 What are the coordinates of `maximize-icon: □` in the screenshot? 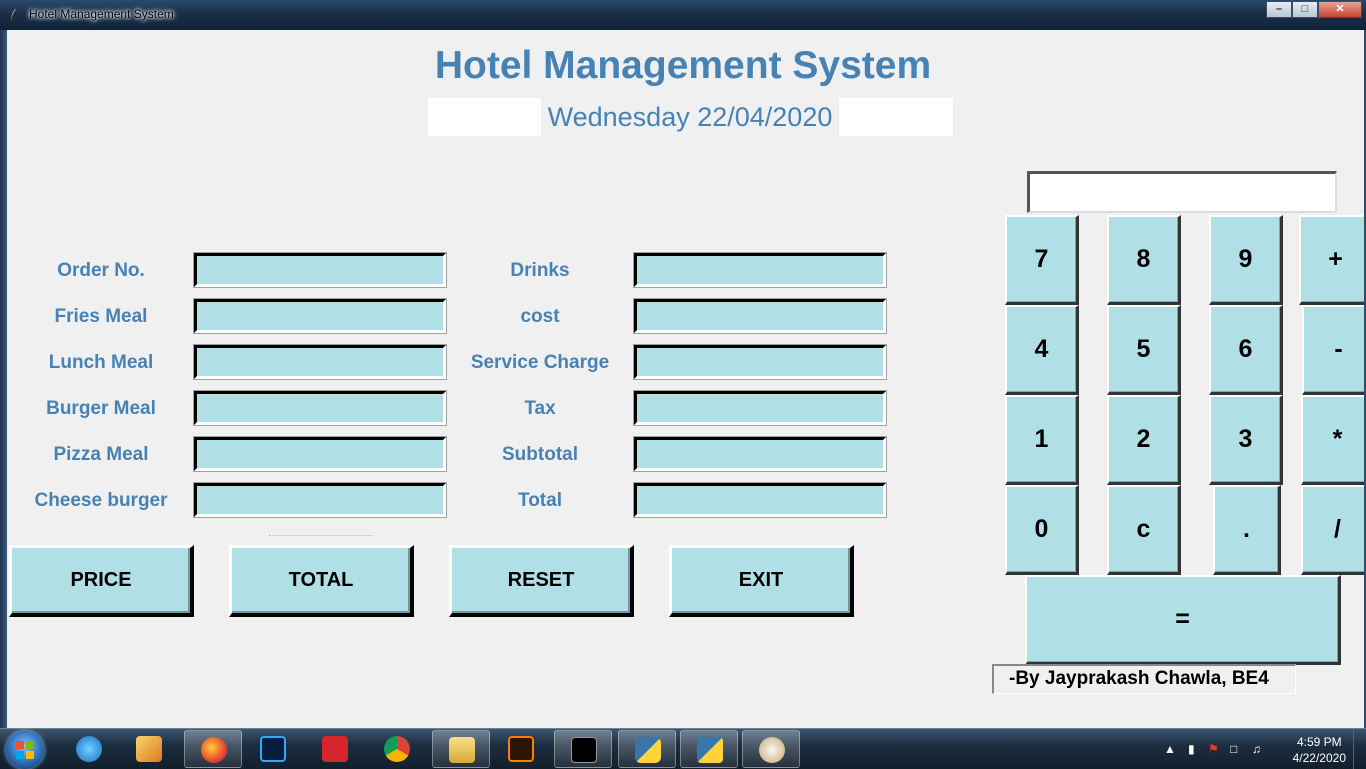 It's located at (1305, 9).